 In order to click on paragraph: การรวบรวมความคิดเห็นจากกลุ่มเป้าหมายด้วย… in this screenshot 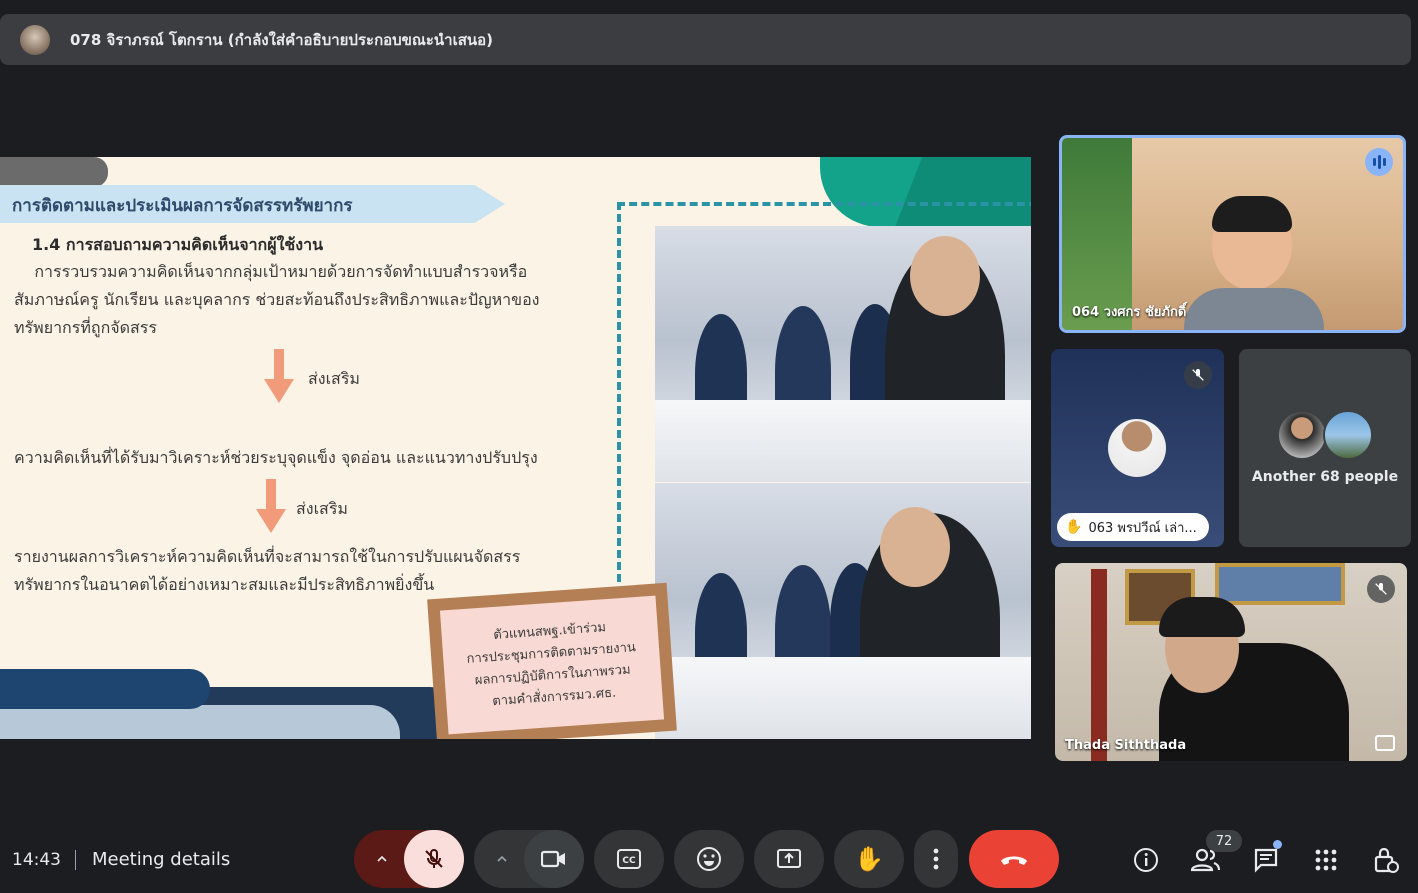, I will do `click(277, 299)`.